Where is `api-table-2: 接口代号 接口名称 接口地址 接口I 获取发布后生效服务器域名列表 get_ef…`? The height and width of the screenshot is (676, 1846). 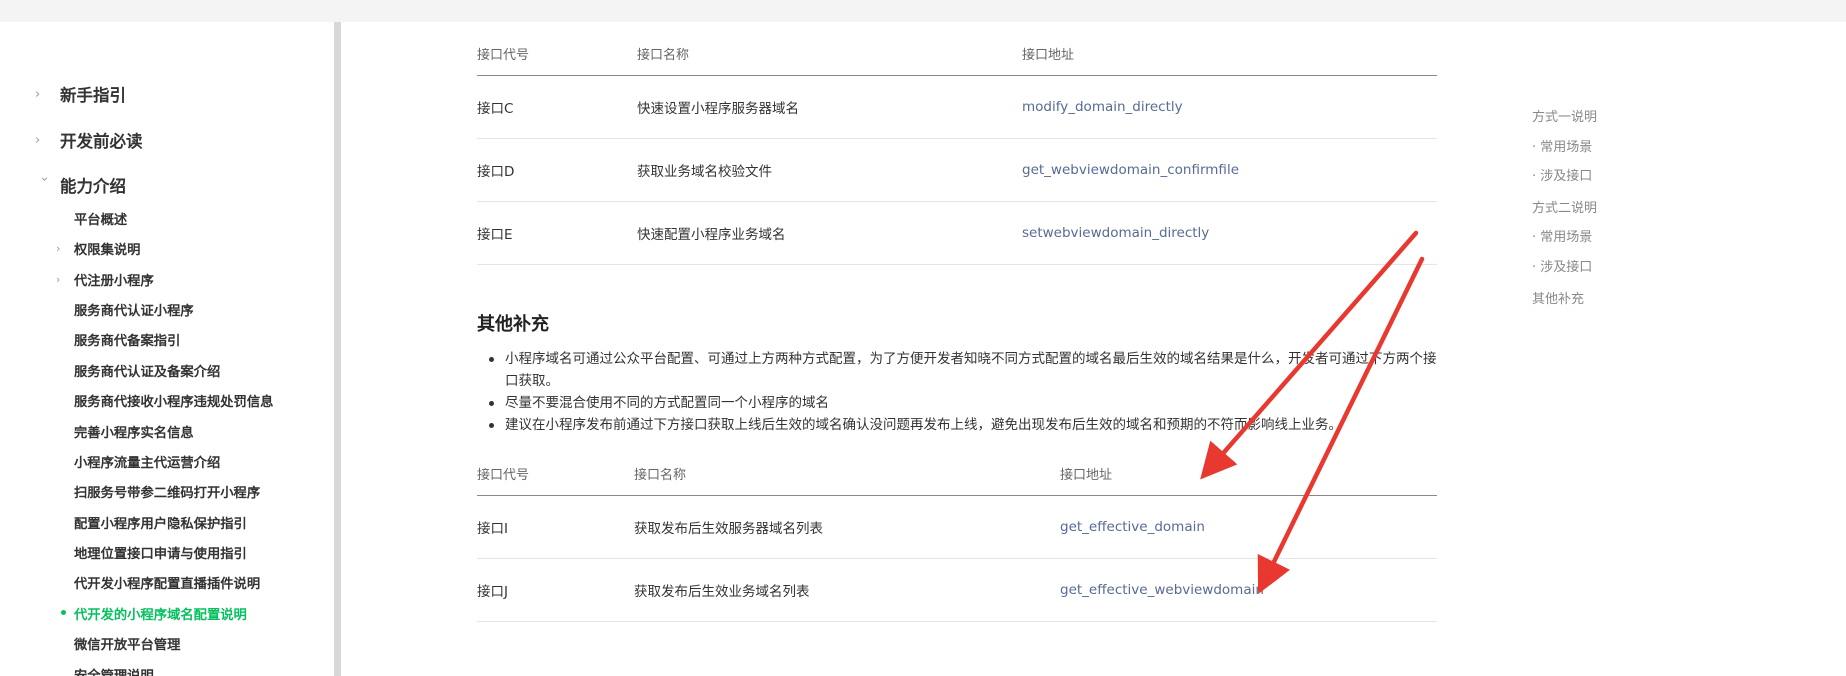 api-table-2: 接口代号 接口名称 接口地址 接口I 获取发布后生效服务器域名列表 get_ef… is located at coordinates (957, 537).